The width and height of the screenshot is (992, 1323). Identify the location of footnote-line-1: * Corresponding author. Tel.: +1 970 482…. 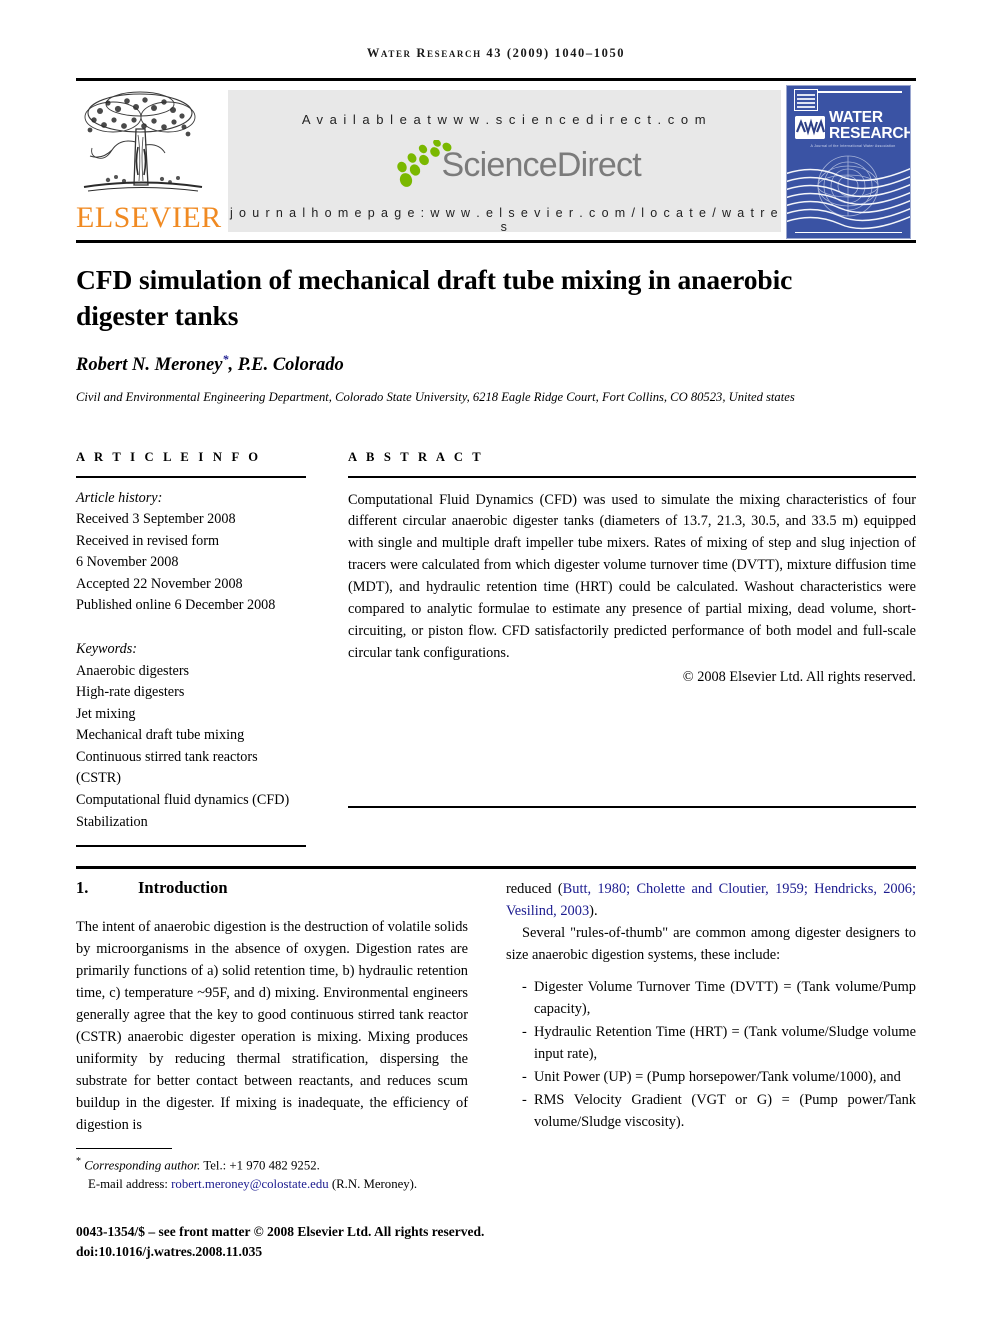
(286, 1164).